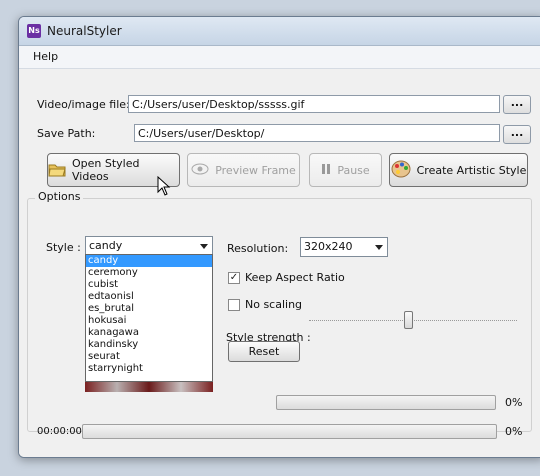 This screenshot has height=476, width=540. Describe the element at coordinates (514, 402) in the screenshot. I see `progress-style-percent: 0%` at that location.